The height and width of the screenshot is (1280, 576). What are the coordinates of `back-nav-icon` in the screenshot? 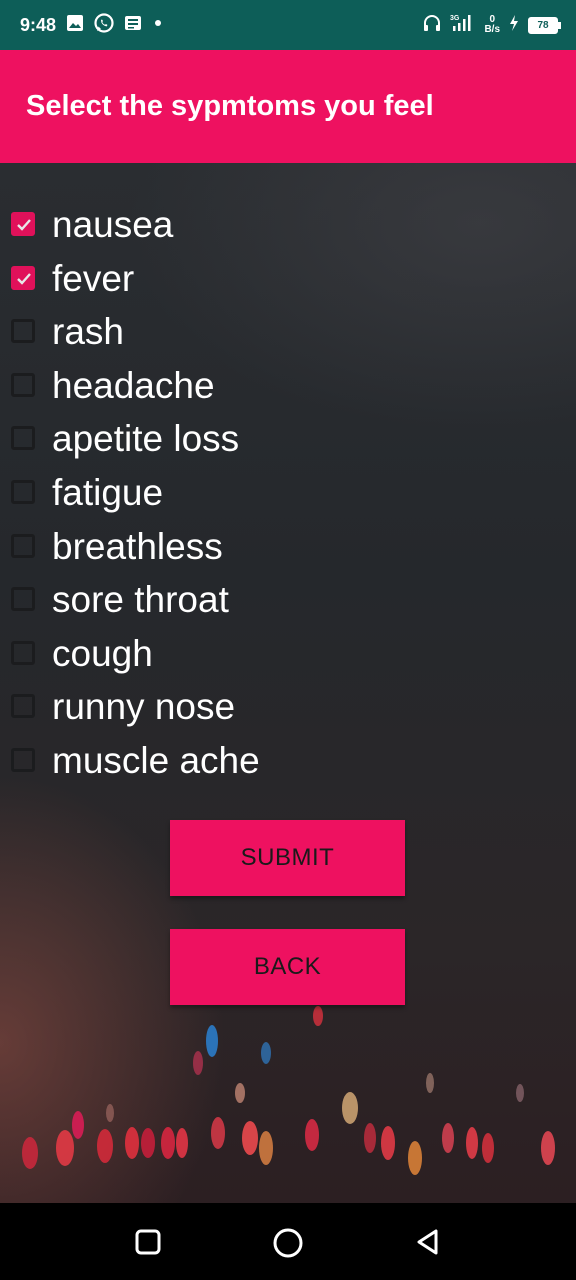 It's located at (428, 1242).